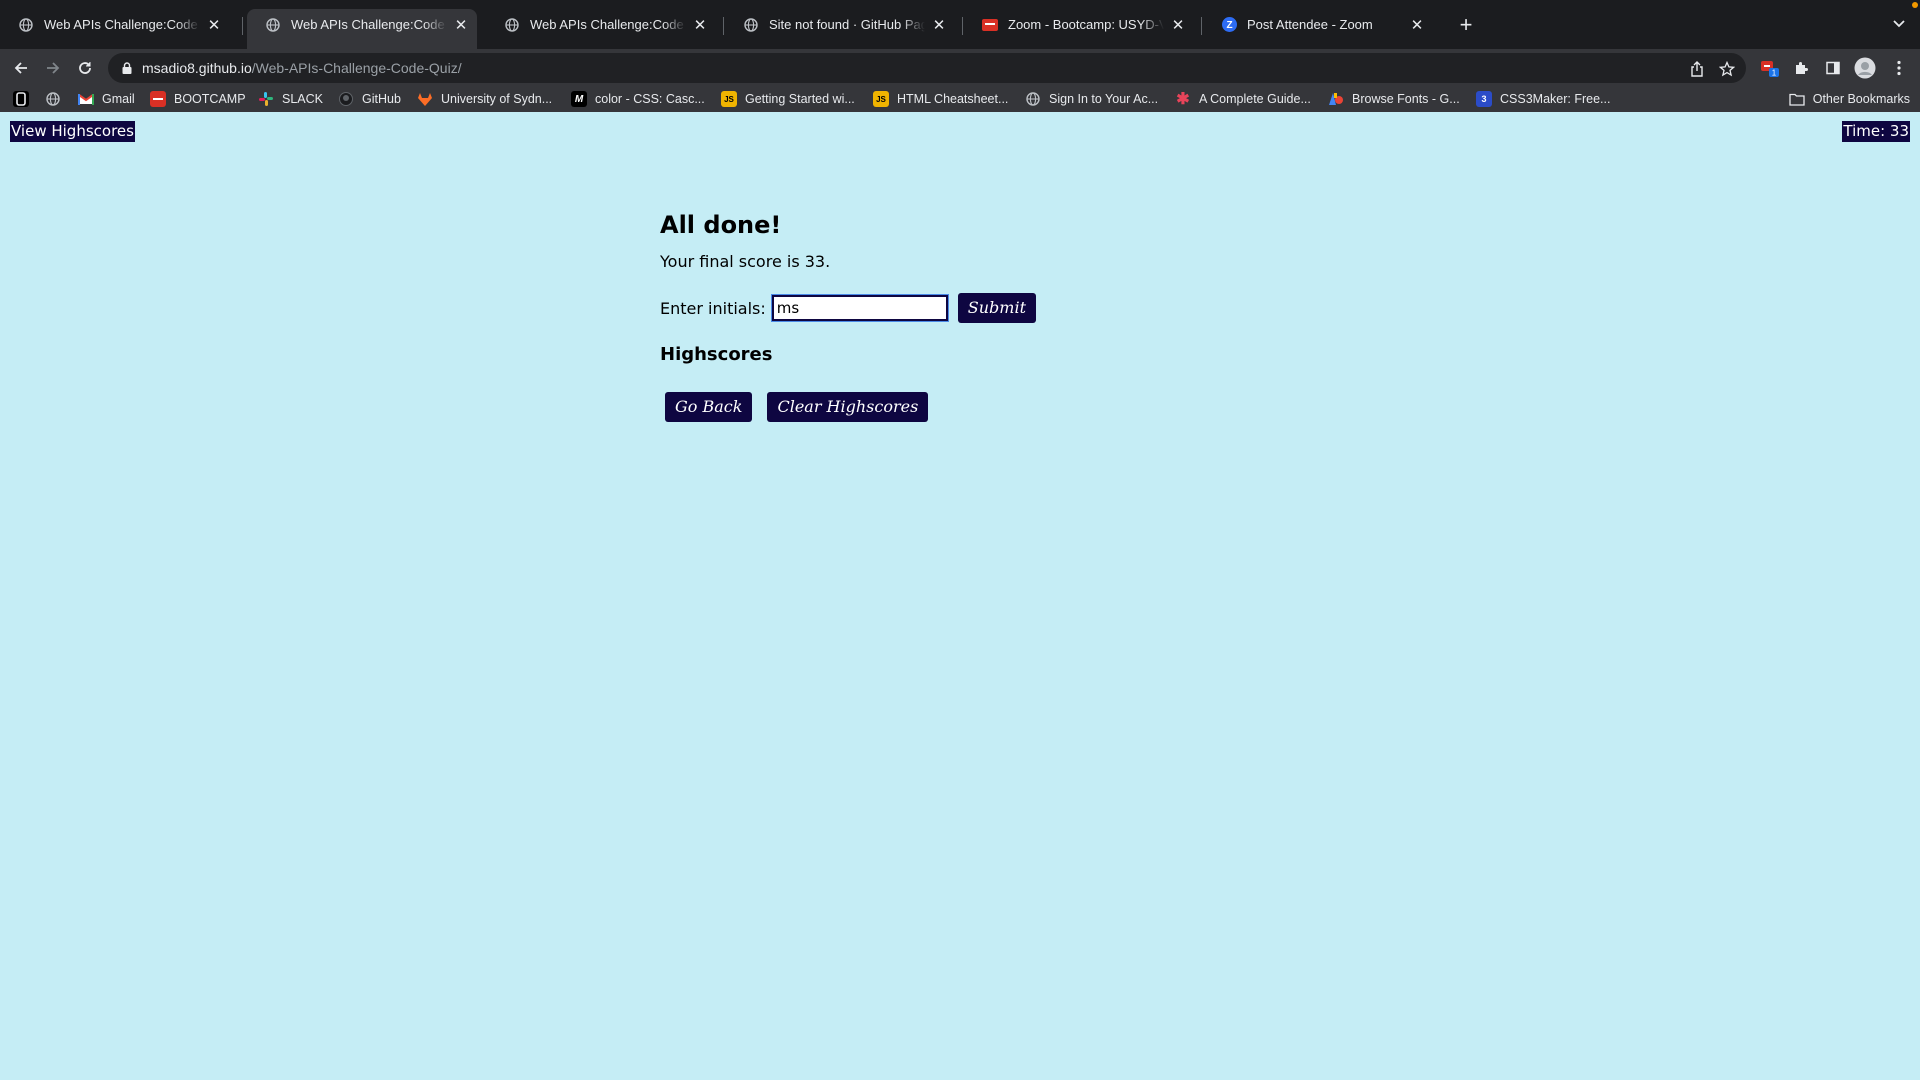 The width and height of the screenshot is (1920, 1080). I want to click on bookmark-gmail: Gmail, so click(106, 99).